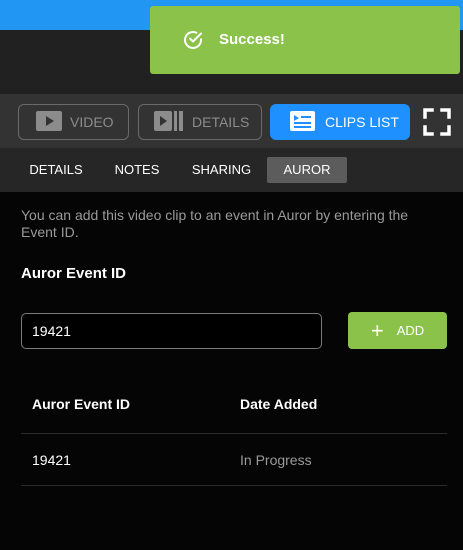 The width and height of the screenshot is (463, 550). Describe the element at coordinates (234, 408) in the screenshot. I see `table-header: Auror Event ID Date Added` at that location.